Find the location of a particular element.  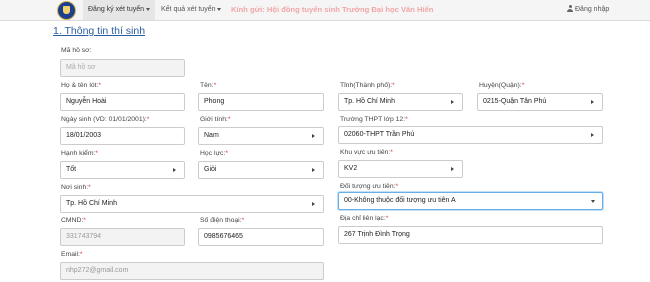

first-name-label: Tên:* is located at coordinates (208, 85).